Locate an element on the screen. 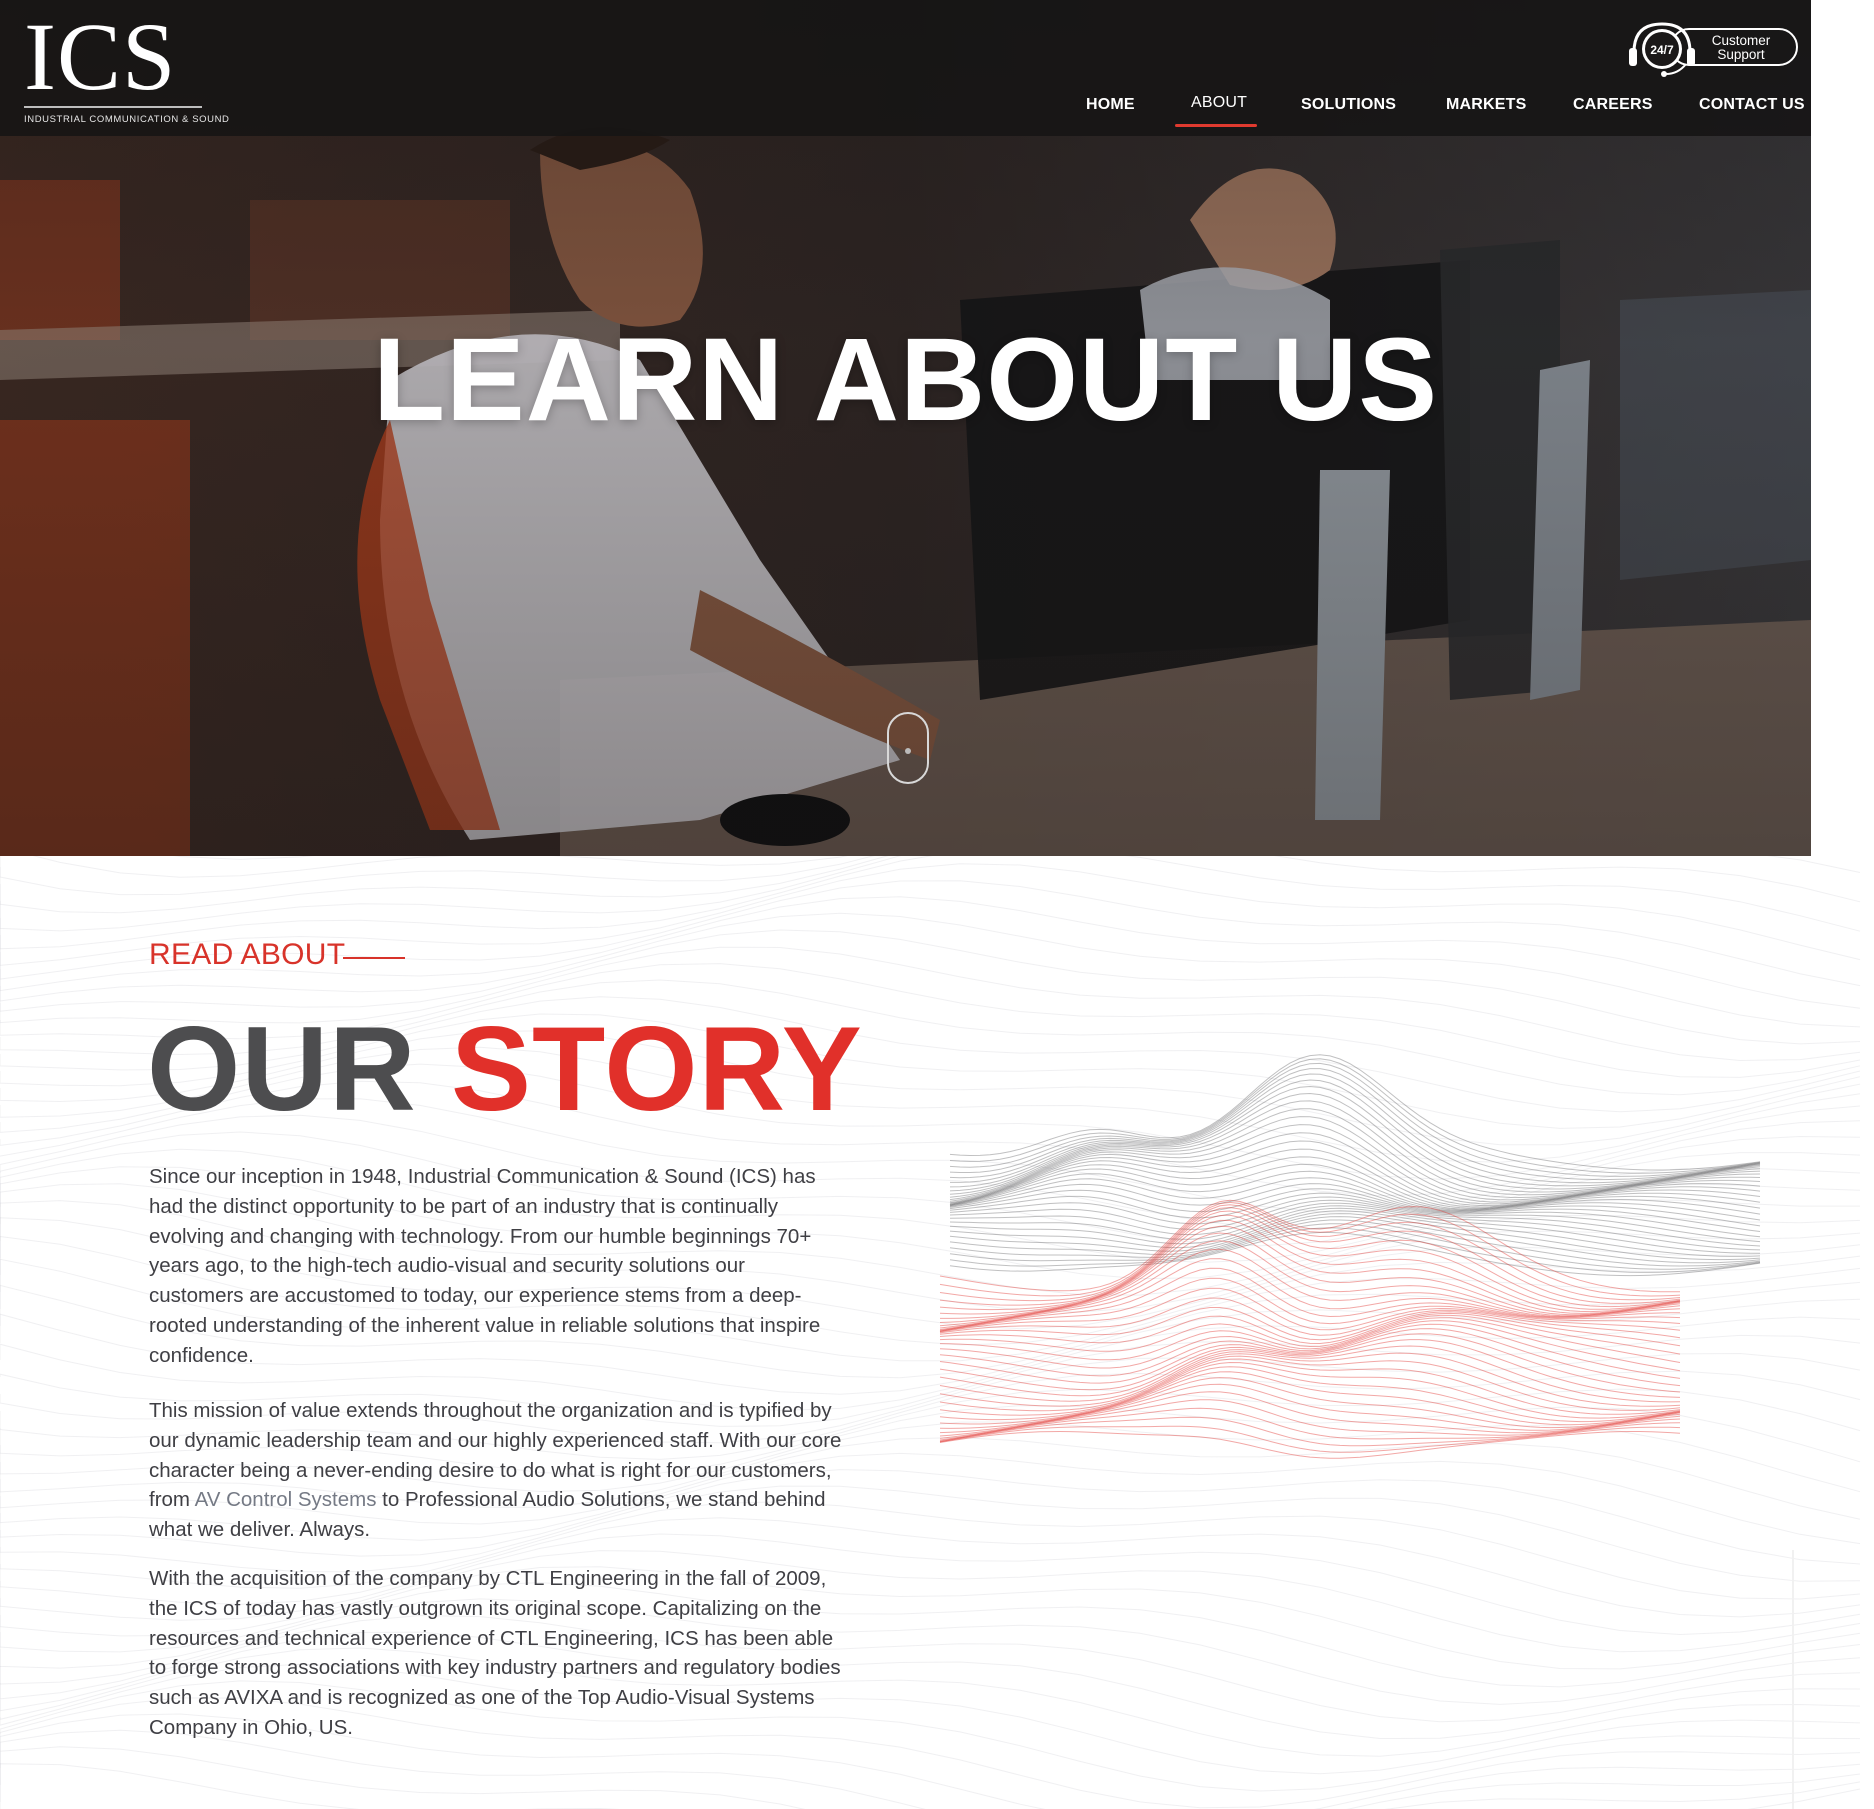  heading-our: OUR is located at coordinates (282, 1069).